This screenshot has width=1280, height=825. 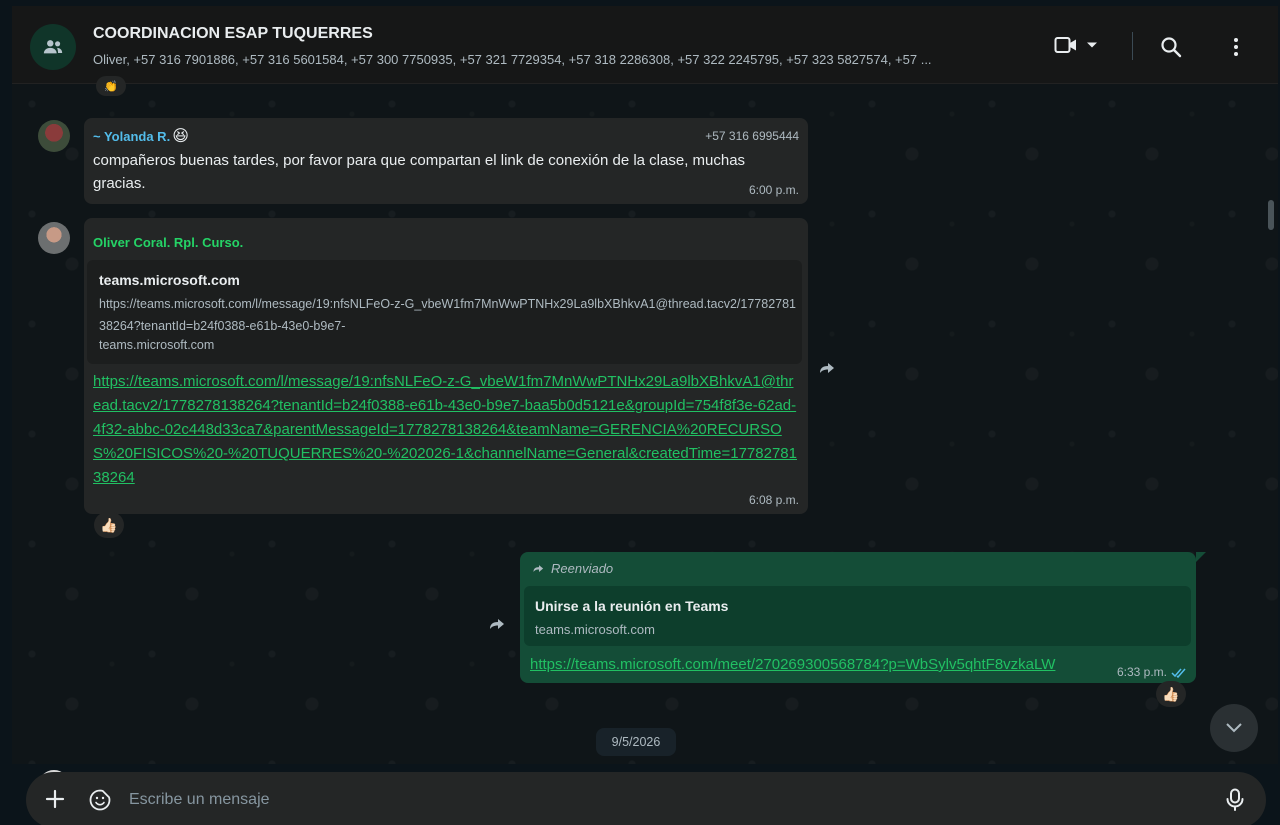 What do you see at coordinates (538, 568) in the screenshot?
I see `forwarded-icon` at bounding box center [538, 568].